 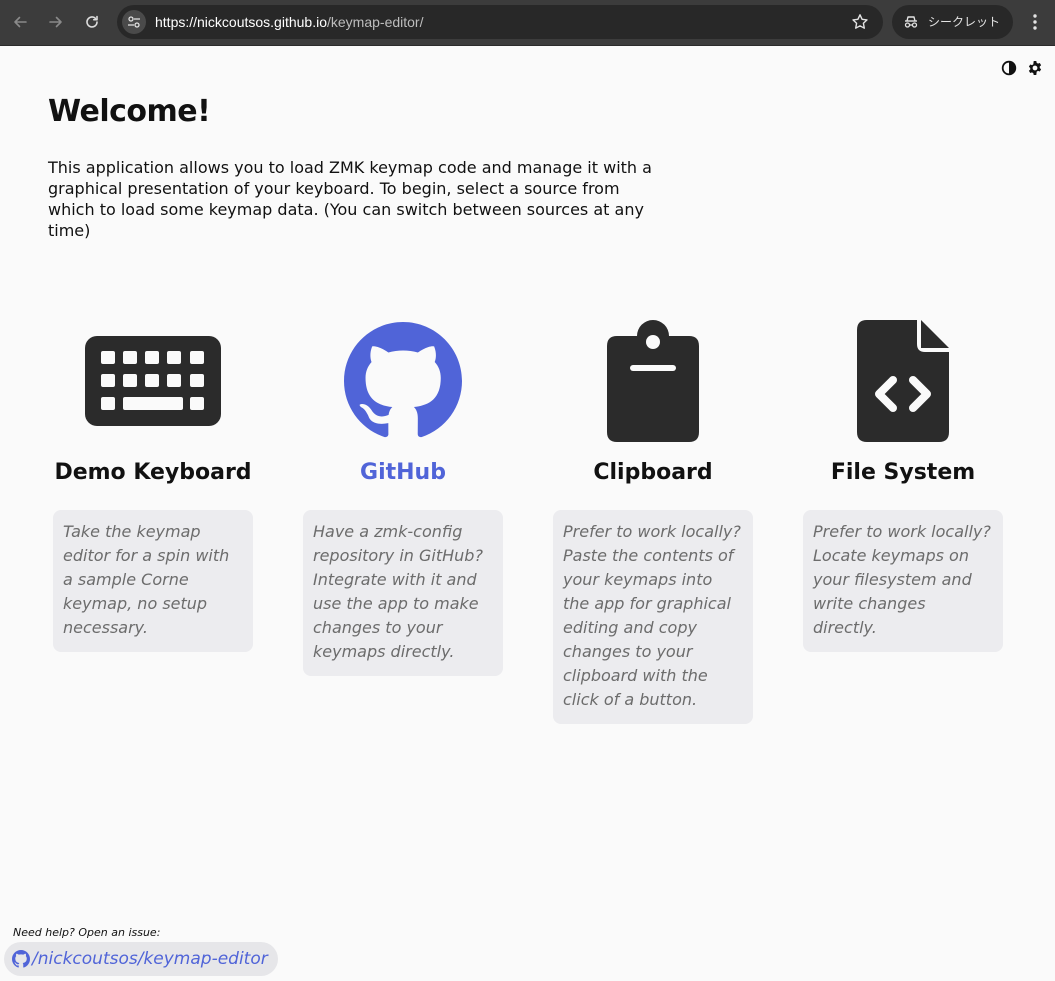 What do you see at coordinates (241, 22) in the screenshot?
I see `url-host: https://nickcoutsos.github.io` at bounding box center [241, 22].